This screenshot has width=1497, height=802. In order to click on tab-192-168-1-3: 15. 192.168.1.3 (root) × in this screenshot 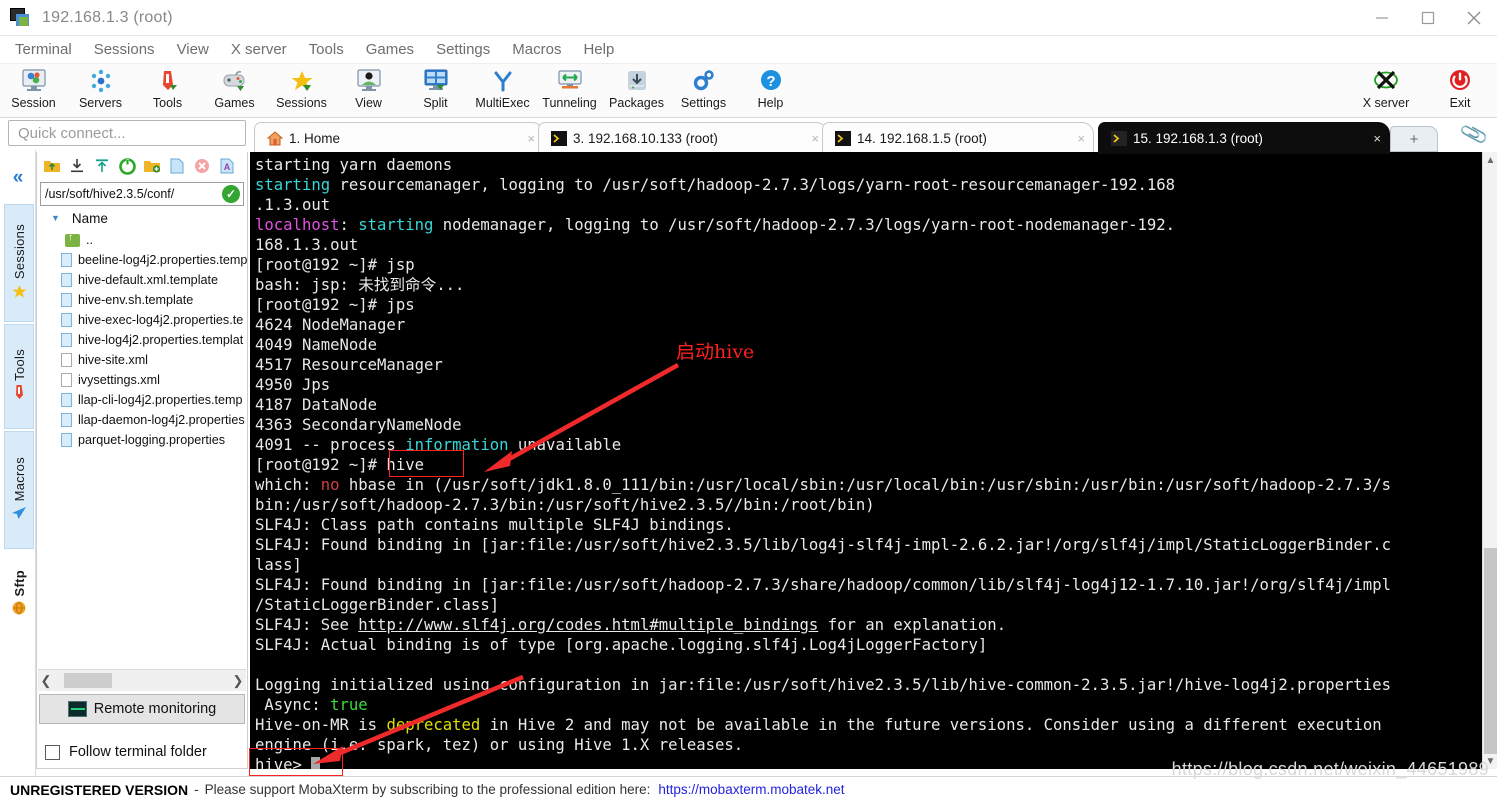, I will do `click(1244, 138)`.